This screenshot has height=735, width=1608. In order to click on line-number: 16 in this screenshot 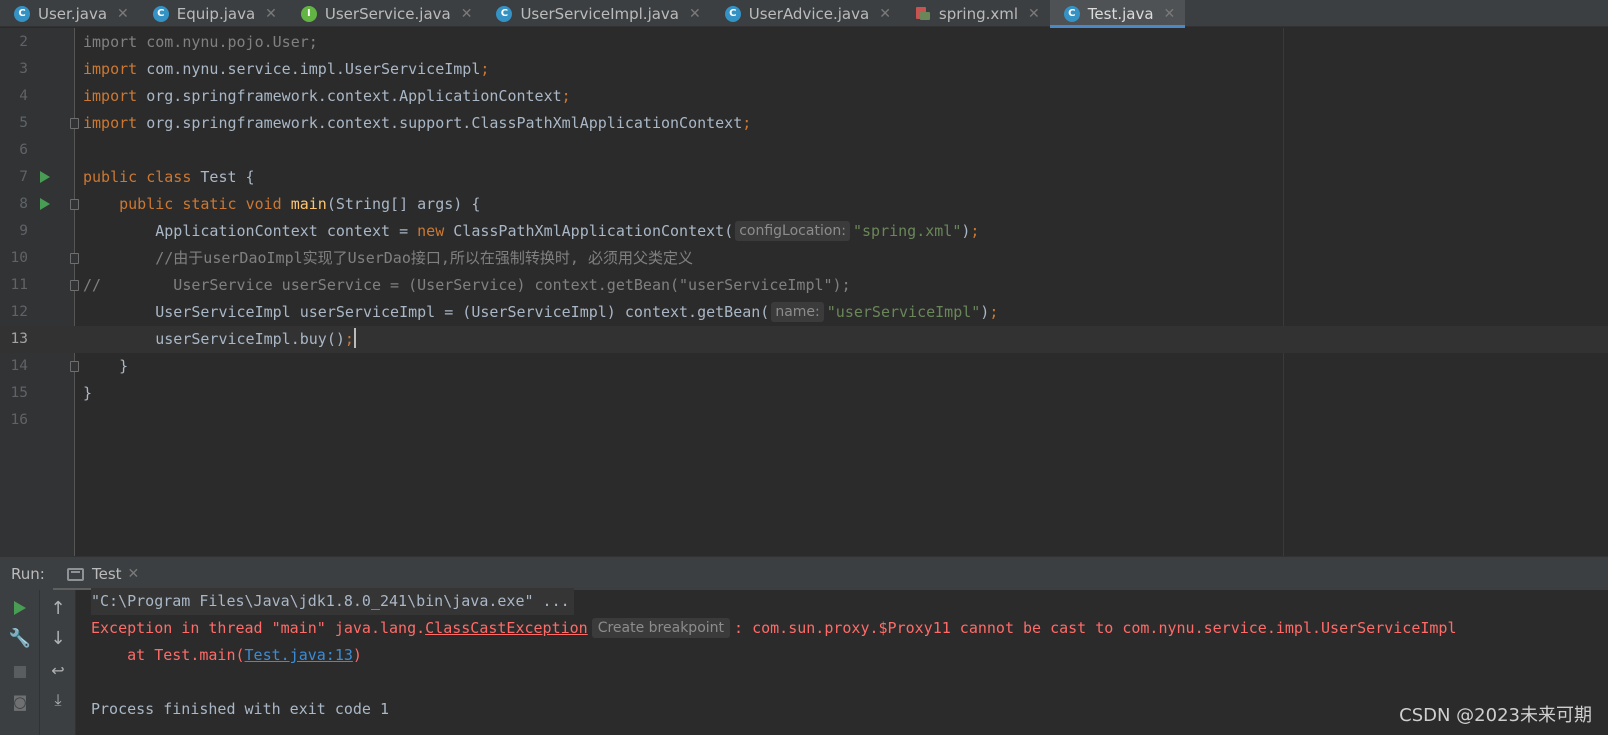, I will do `click(19, 420)`.